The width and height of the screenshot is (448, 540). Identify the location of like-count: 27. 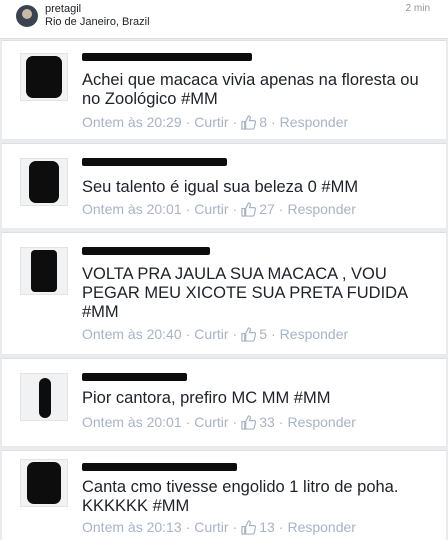
(267, 209).